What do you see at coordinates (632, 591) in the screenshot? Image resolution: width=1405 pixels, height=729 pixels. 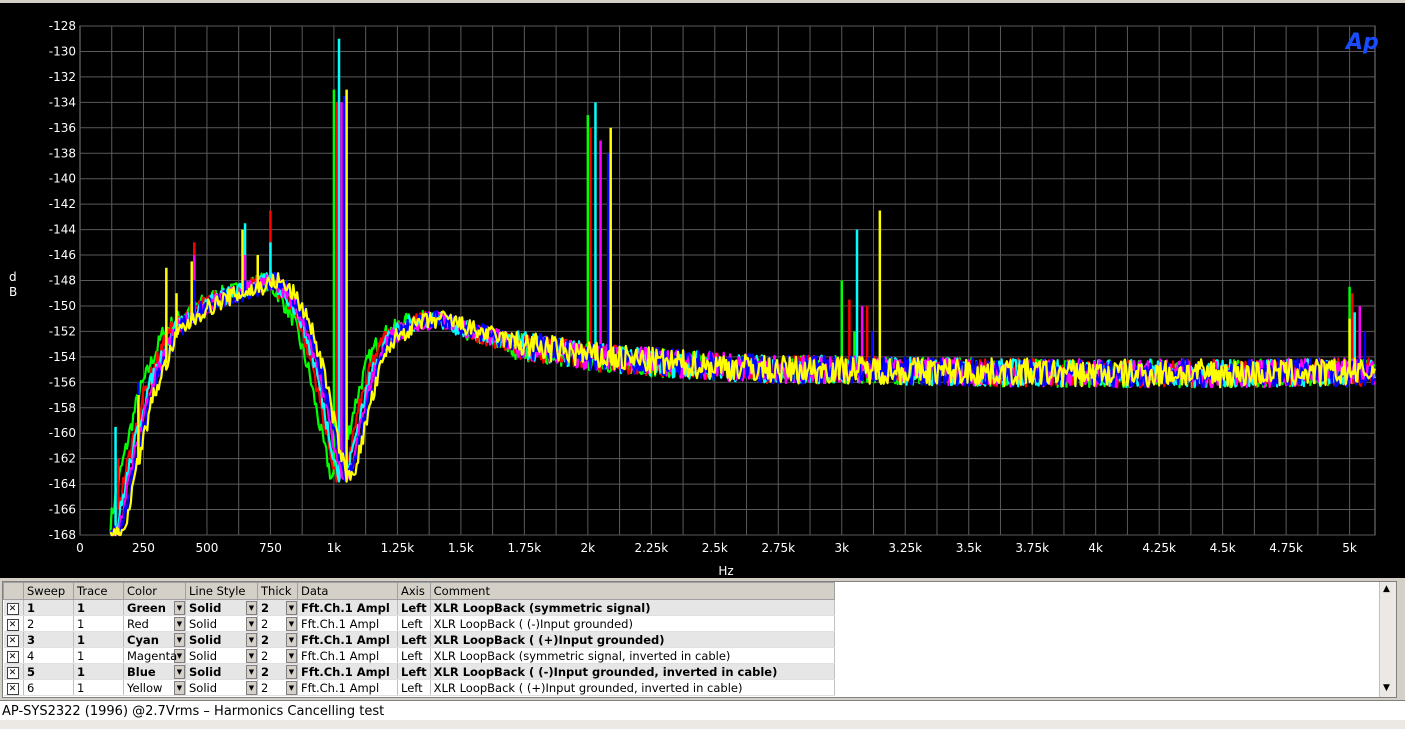 I see `column-header: Comment` at bounding box center [632, 591].